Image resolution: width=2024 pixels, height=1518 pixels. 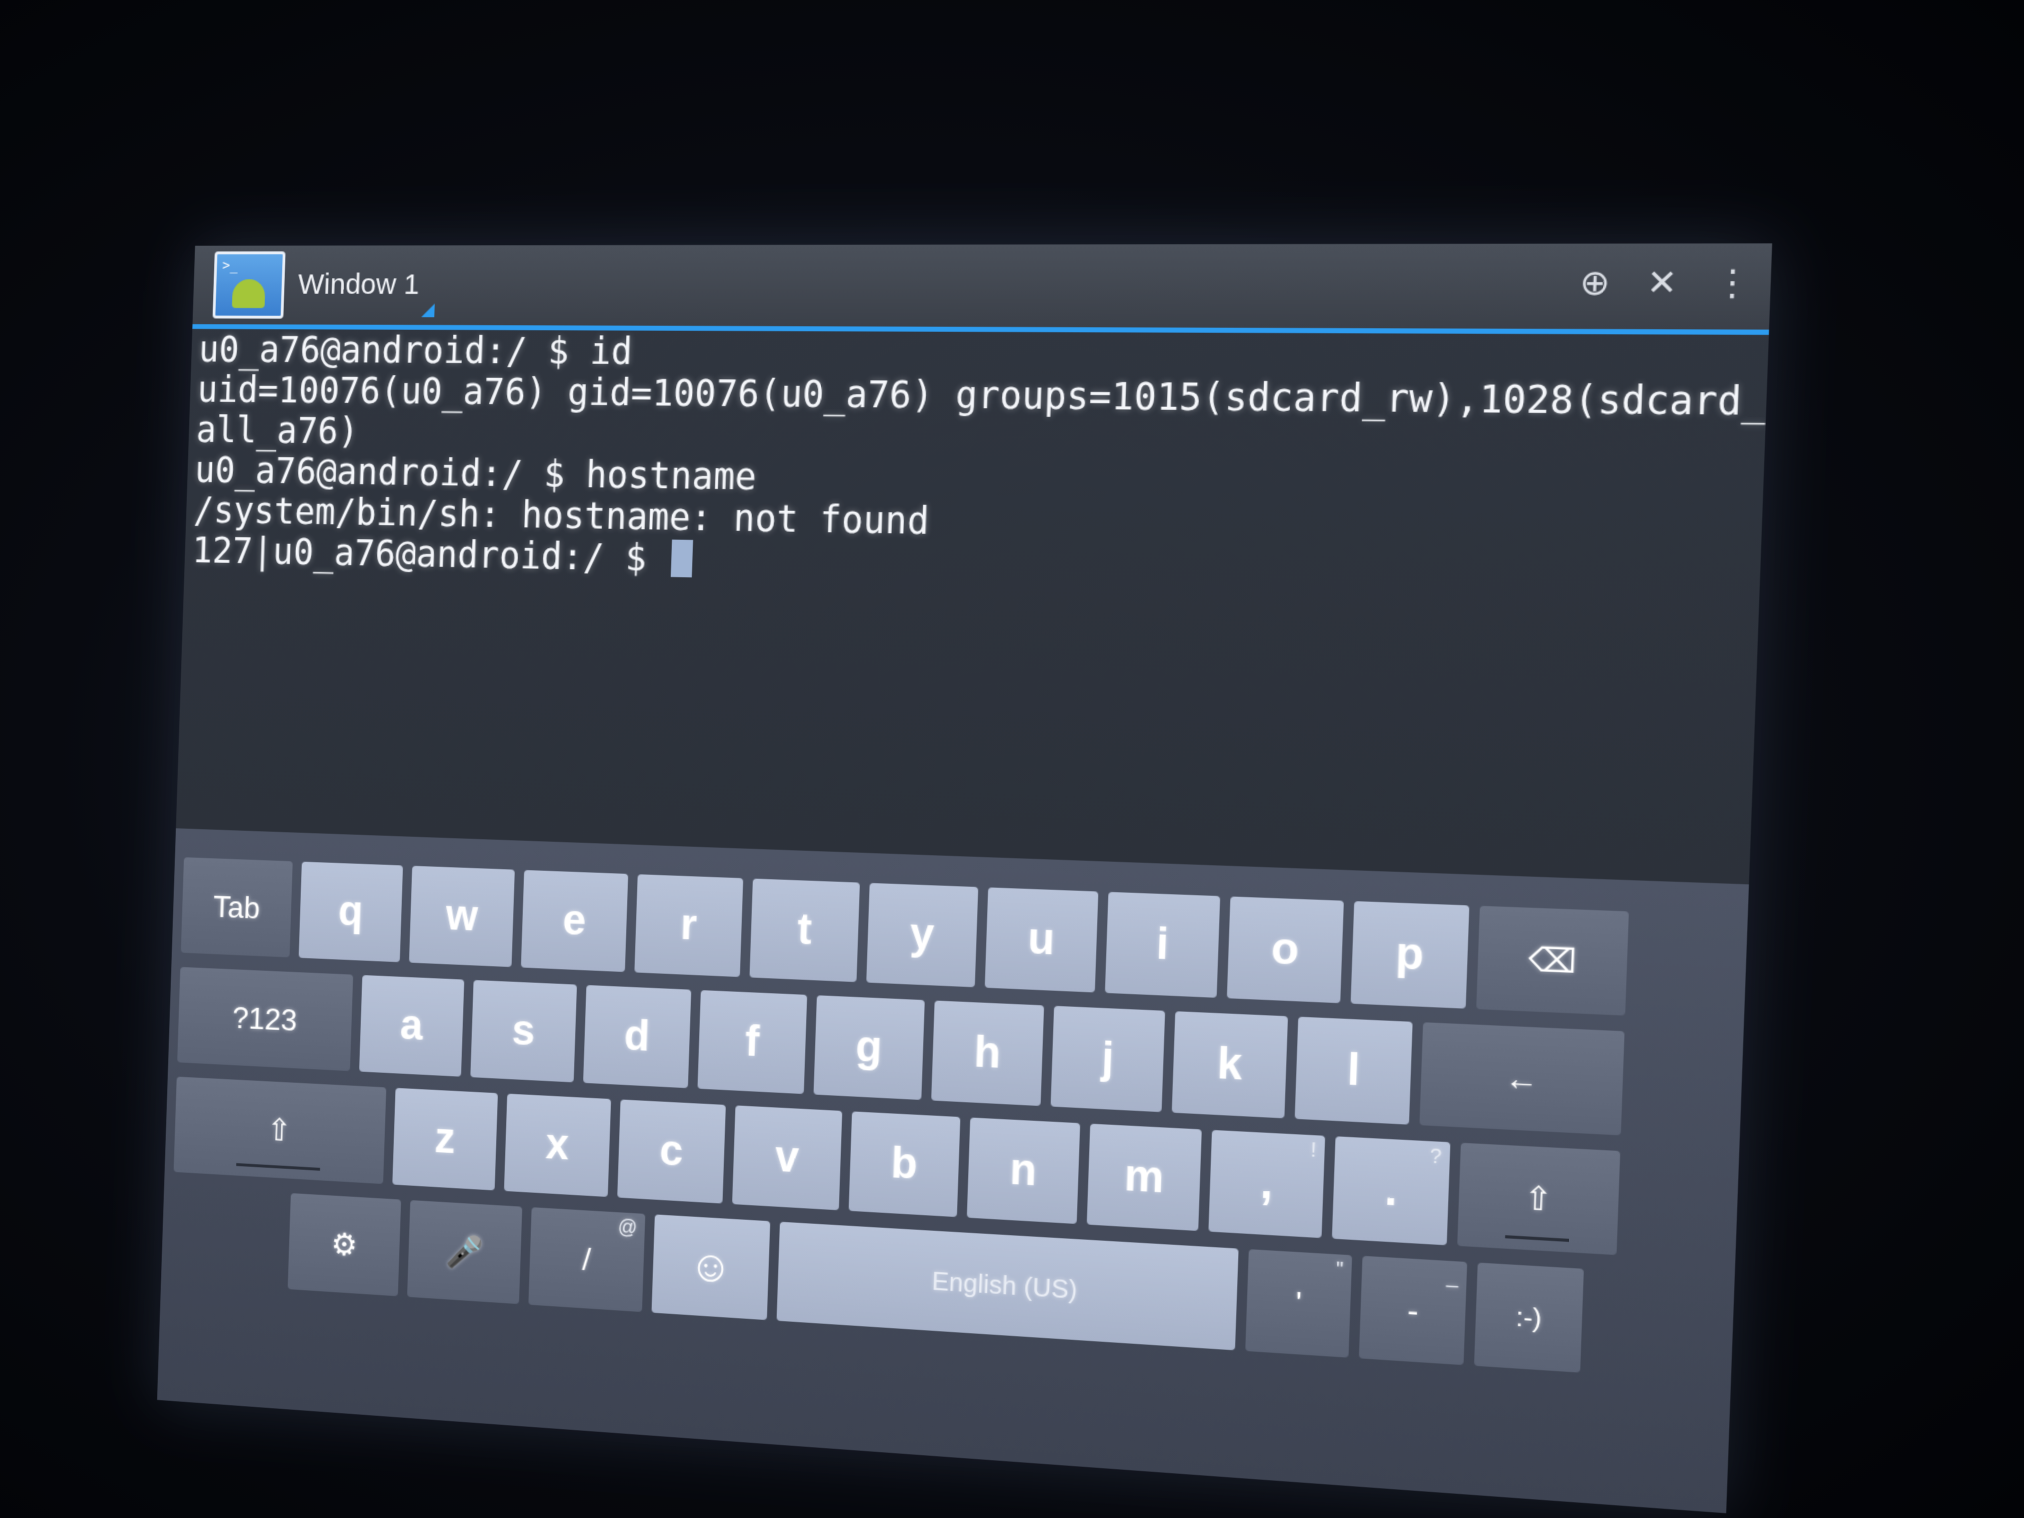 I want to click on tab-corner-indicator, so click(x=428, y=310).